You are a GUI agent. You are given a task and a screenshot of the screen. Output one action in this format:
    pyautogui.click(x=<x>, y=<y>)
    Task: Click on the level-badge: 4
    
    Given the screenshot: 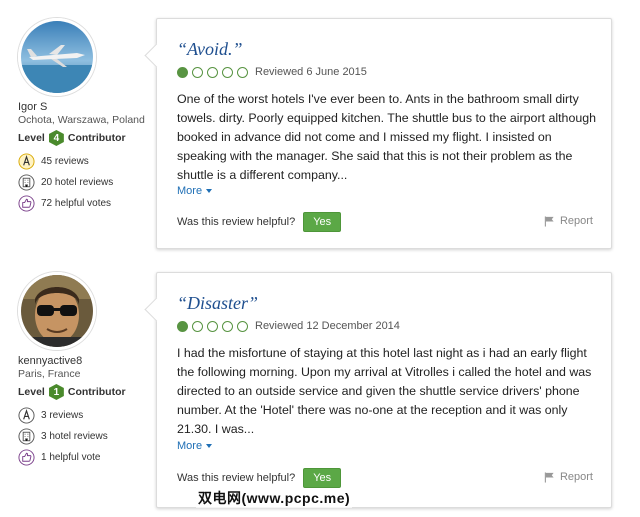 What is the action you would take?
    pyautogui.click(x=56, y=138)
    